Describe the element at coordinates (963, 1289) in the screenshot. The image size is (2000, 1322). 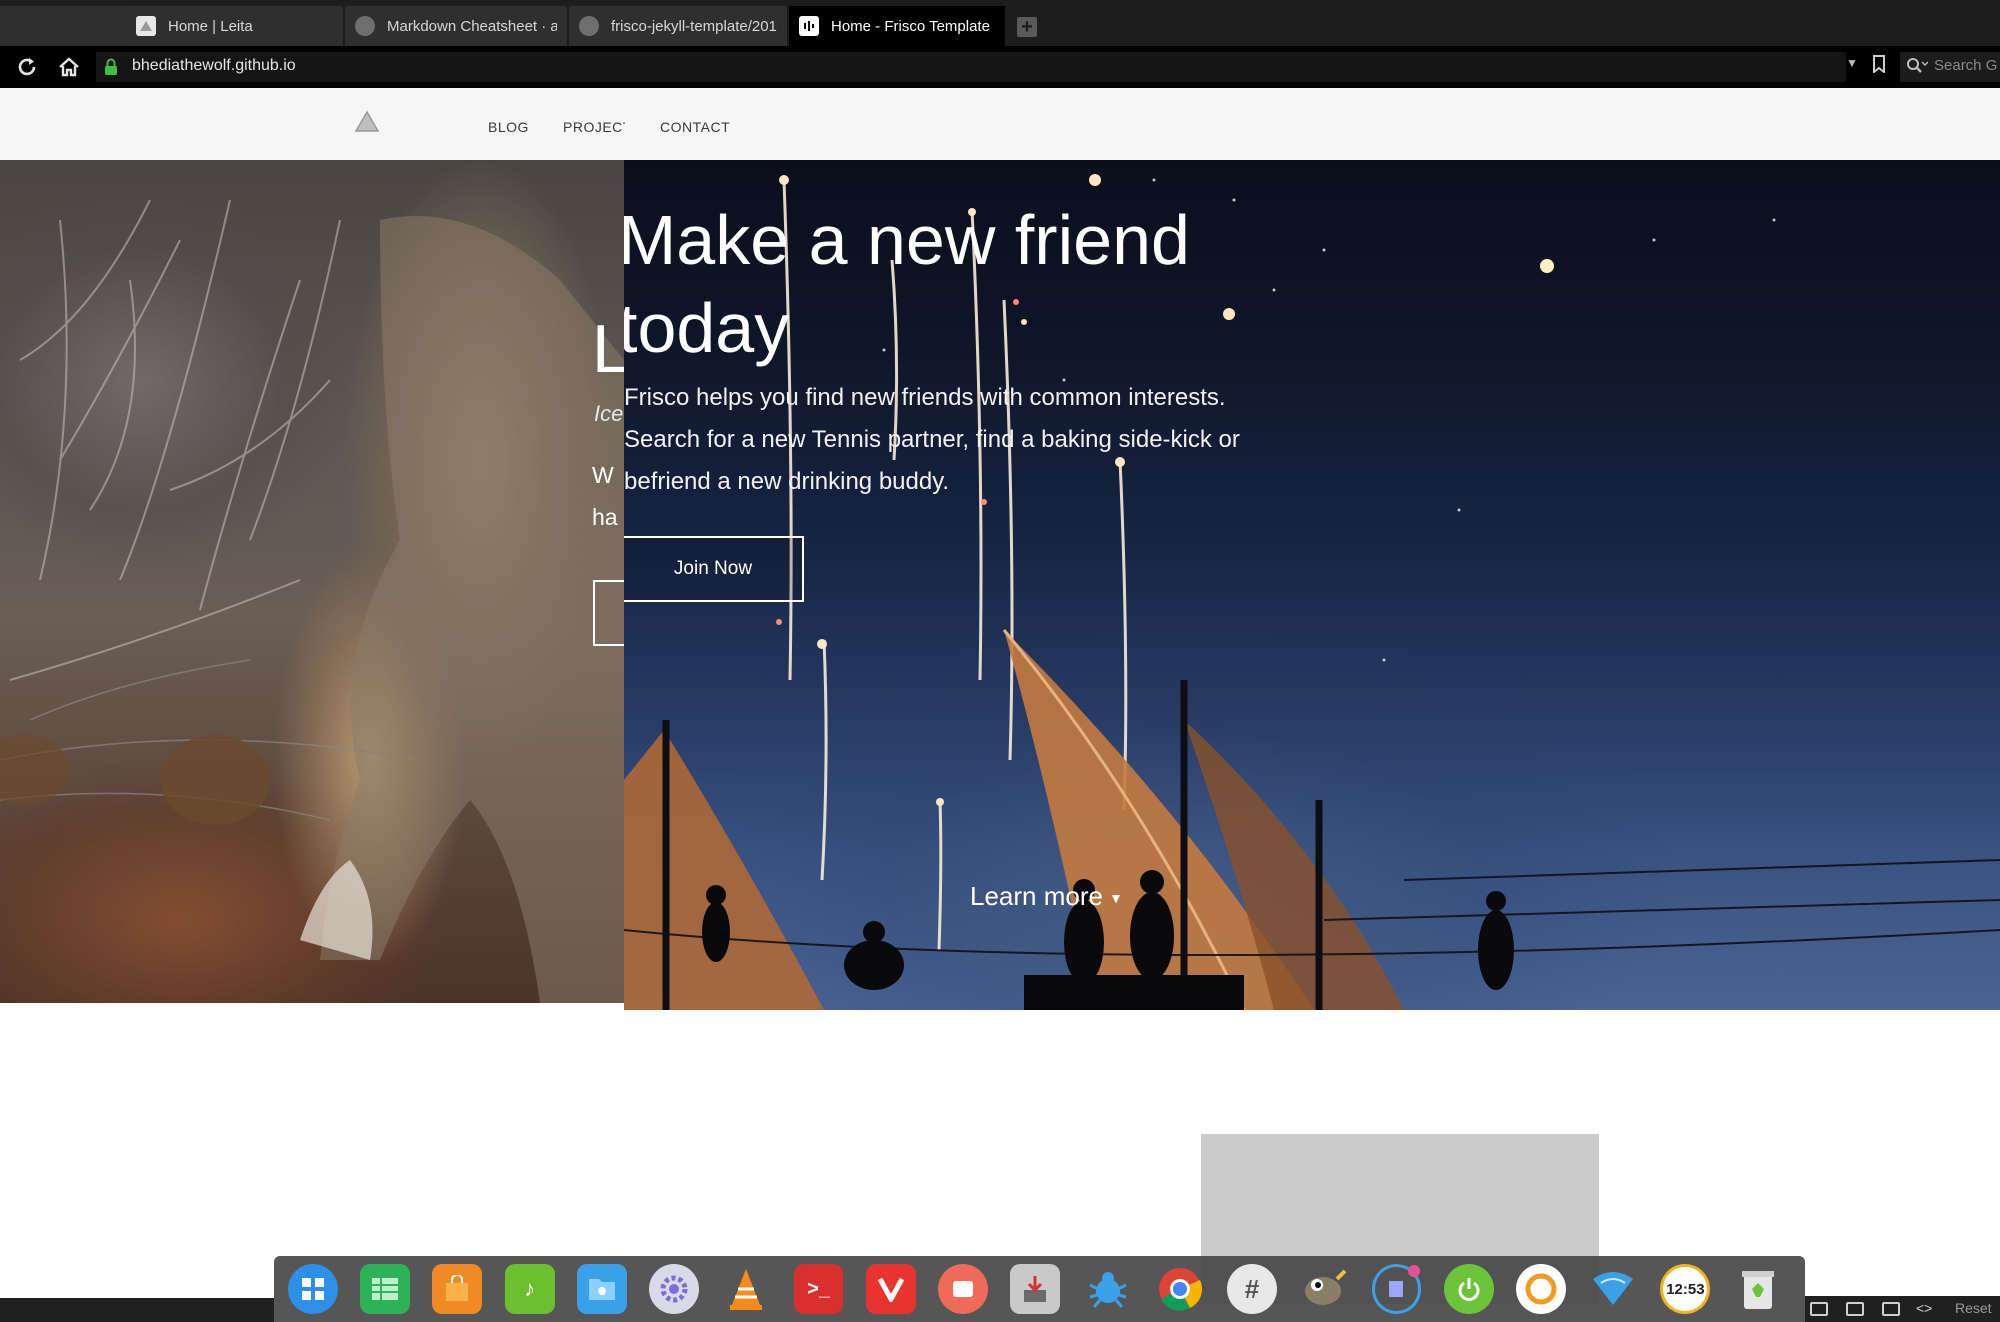
I see `presentation-icon` at that location.